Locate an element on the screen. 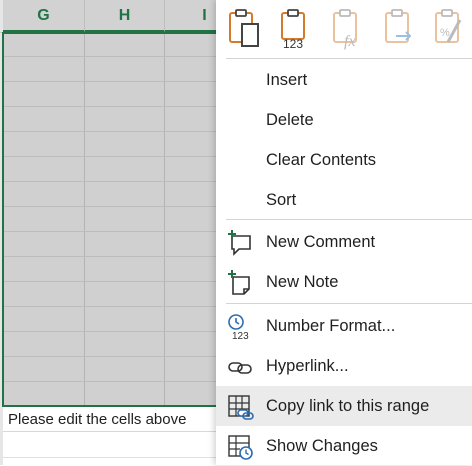 The image size is (472, 466). menu-item-copy-link: Copy link to this range is located at coordinates (344, 406).